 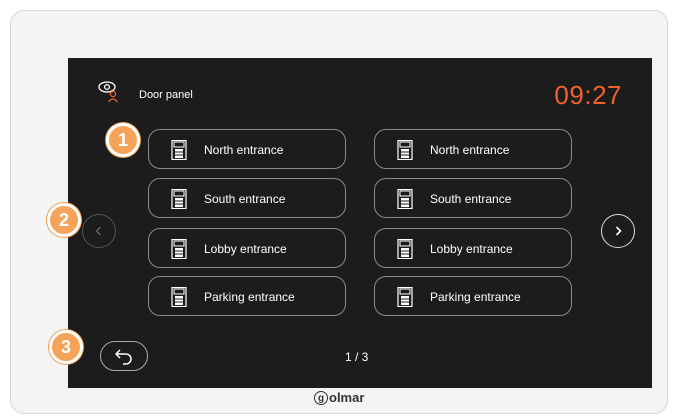 I want to click on panel-button-south-2: South entrance, so click(x=473, y=198).